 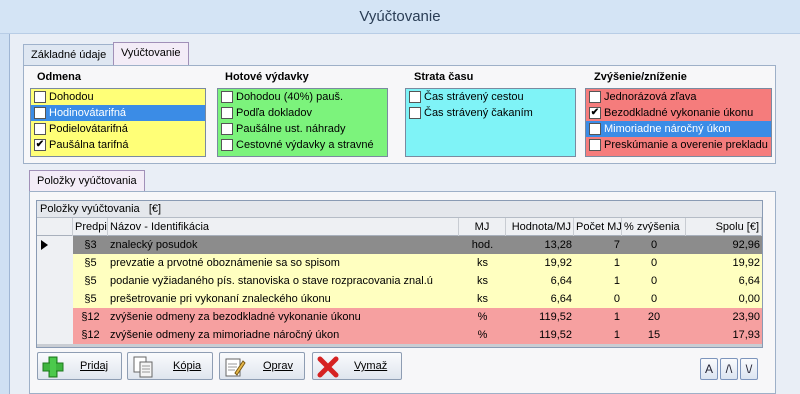 What do you see at coordinates (55, 245) in the screenshot?
I see `current-row-indicator-icon` at bounding box center [55, 245].